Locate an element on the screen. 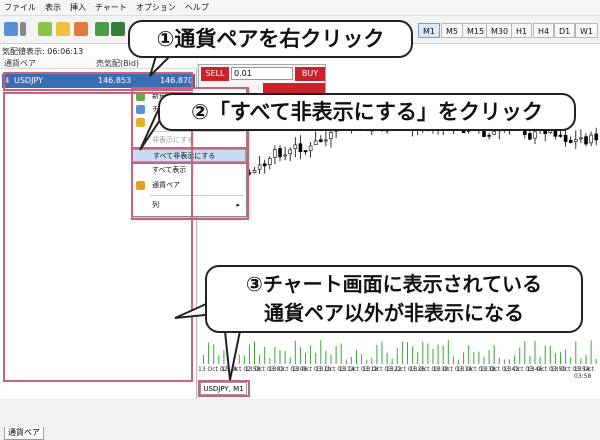  menu-item-hide: 非表示にする is located at coordinates (189, 140).